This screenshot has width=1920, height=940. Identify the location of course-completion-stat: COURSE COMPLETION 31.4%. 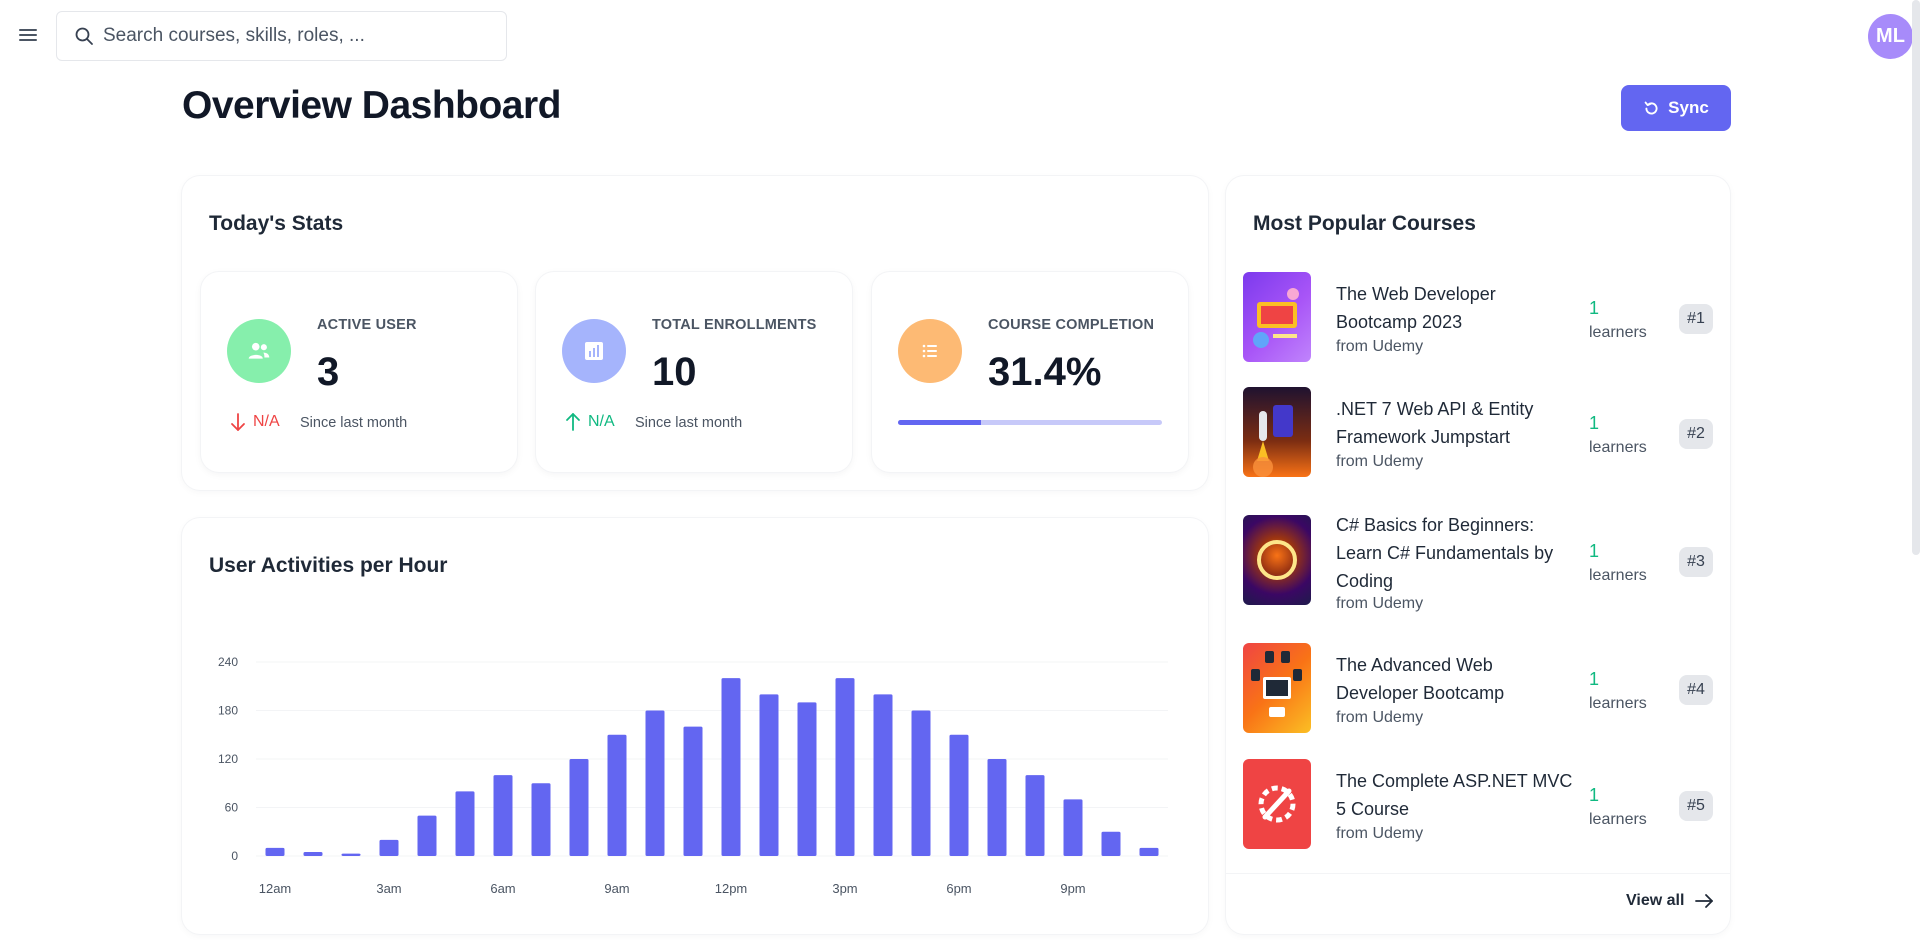
(1030, 372).